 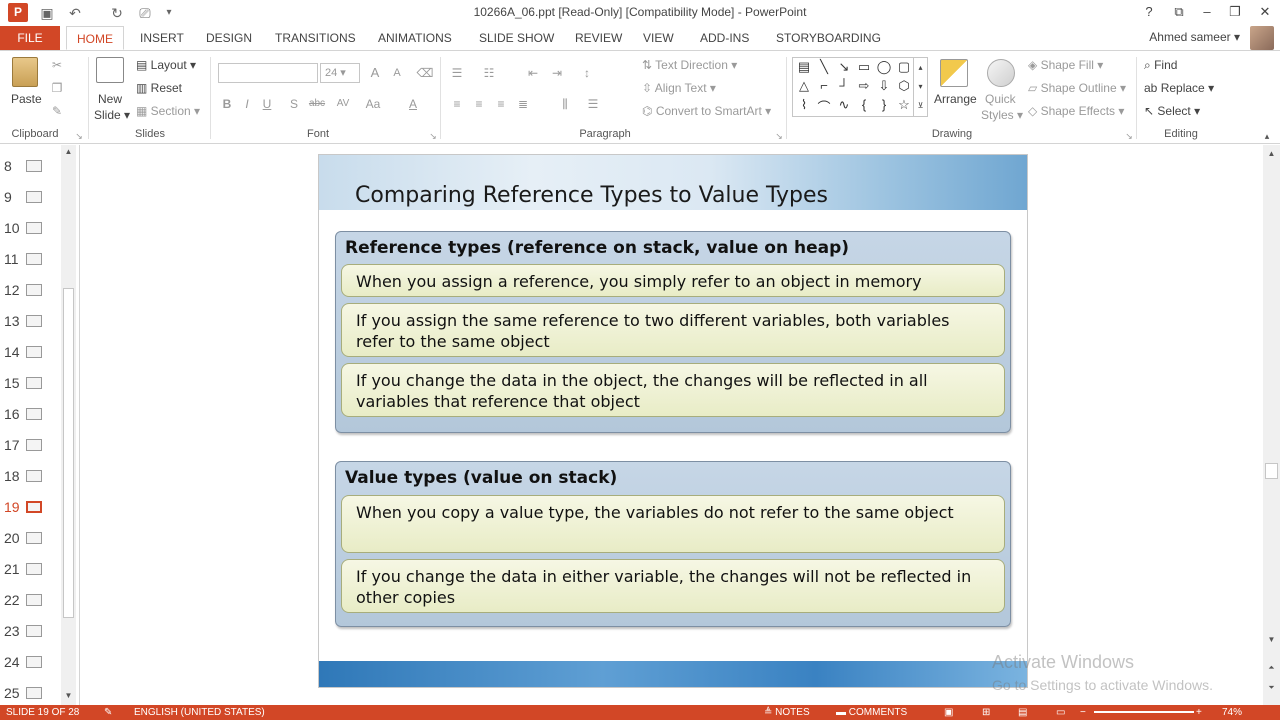 What do you see at coordinates (294, 104) in the screenshot?
I see `text-shadow-button: S` at bounding box center [294, 104].